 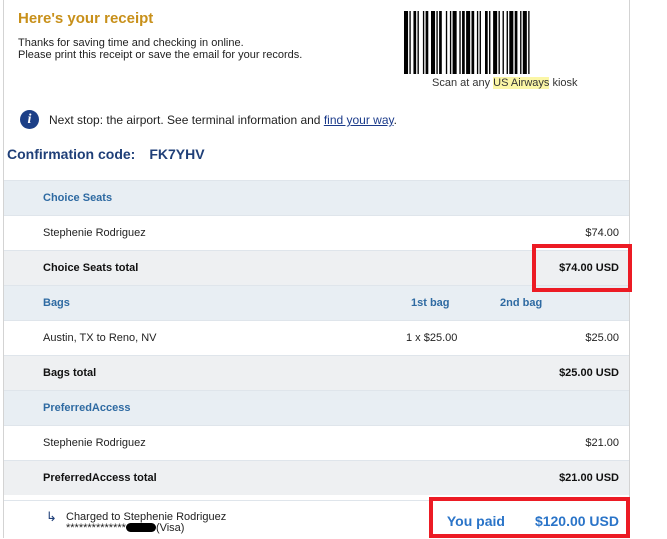 I want to click on route: Austin, TX to Reno, NV, so click(x=100, y=338).